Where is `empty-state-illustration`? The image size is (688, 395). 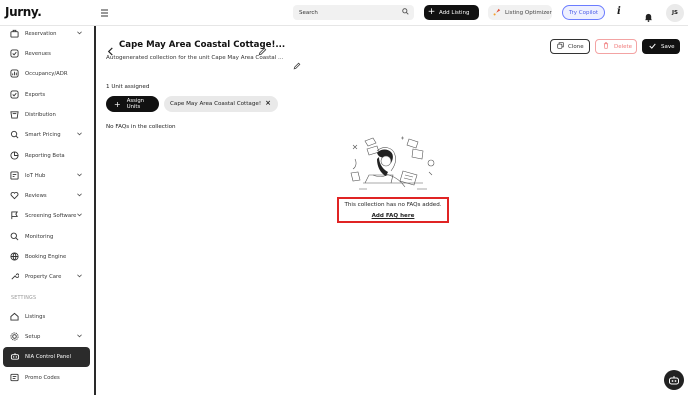
empty-state-illustration is located at coordinates (391, 164).